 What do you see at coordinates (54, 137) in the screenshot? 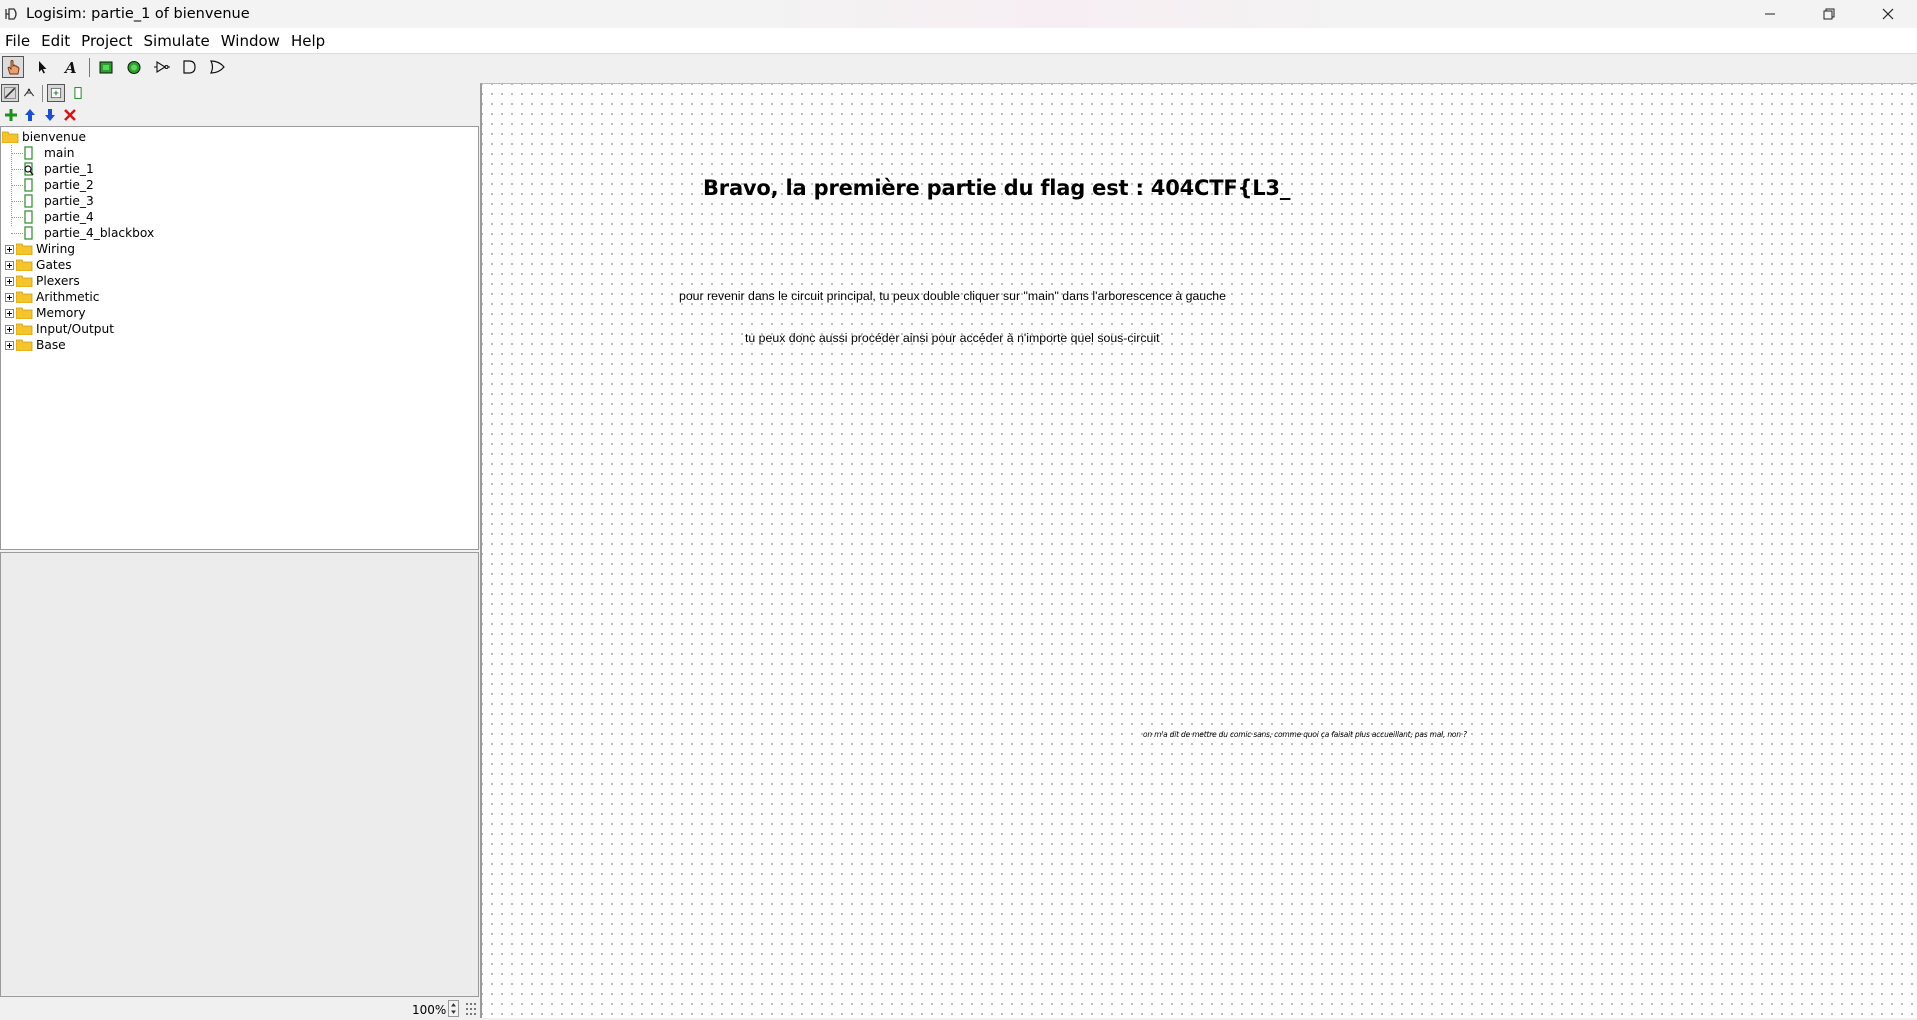
I see `project-name: bienvenue` at bounding box center [54, 137].